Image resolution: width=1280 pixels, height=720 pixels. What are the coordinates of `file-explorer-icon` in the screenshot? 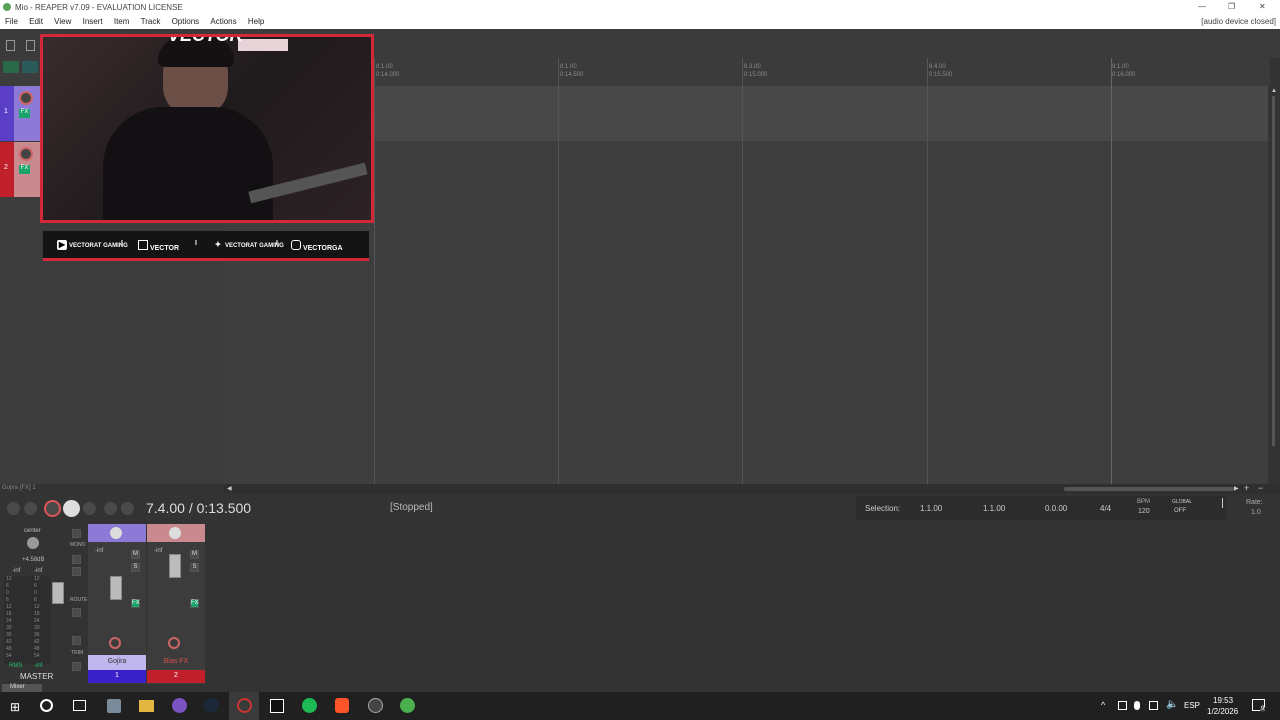 It's located at (146, 706).